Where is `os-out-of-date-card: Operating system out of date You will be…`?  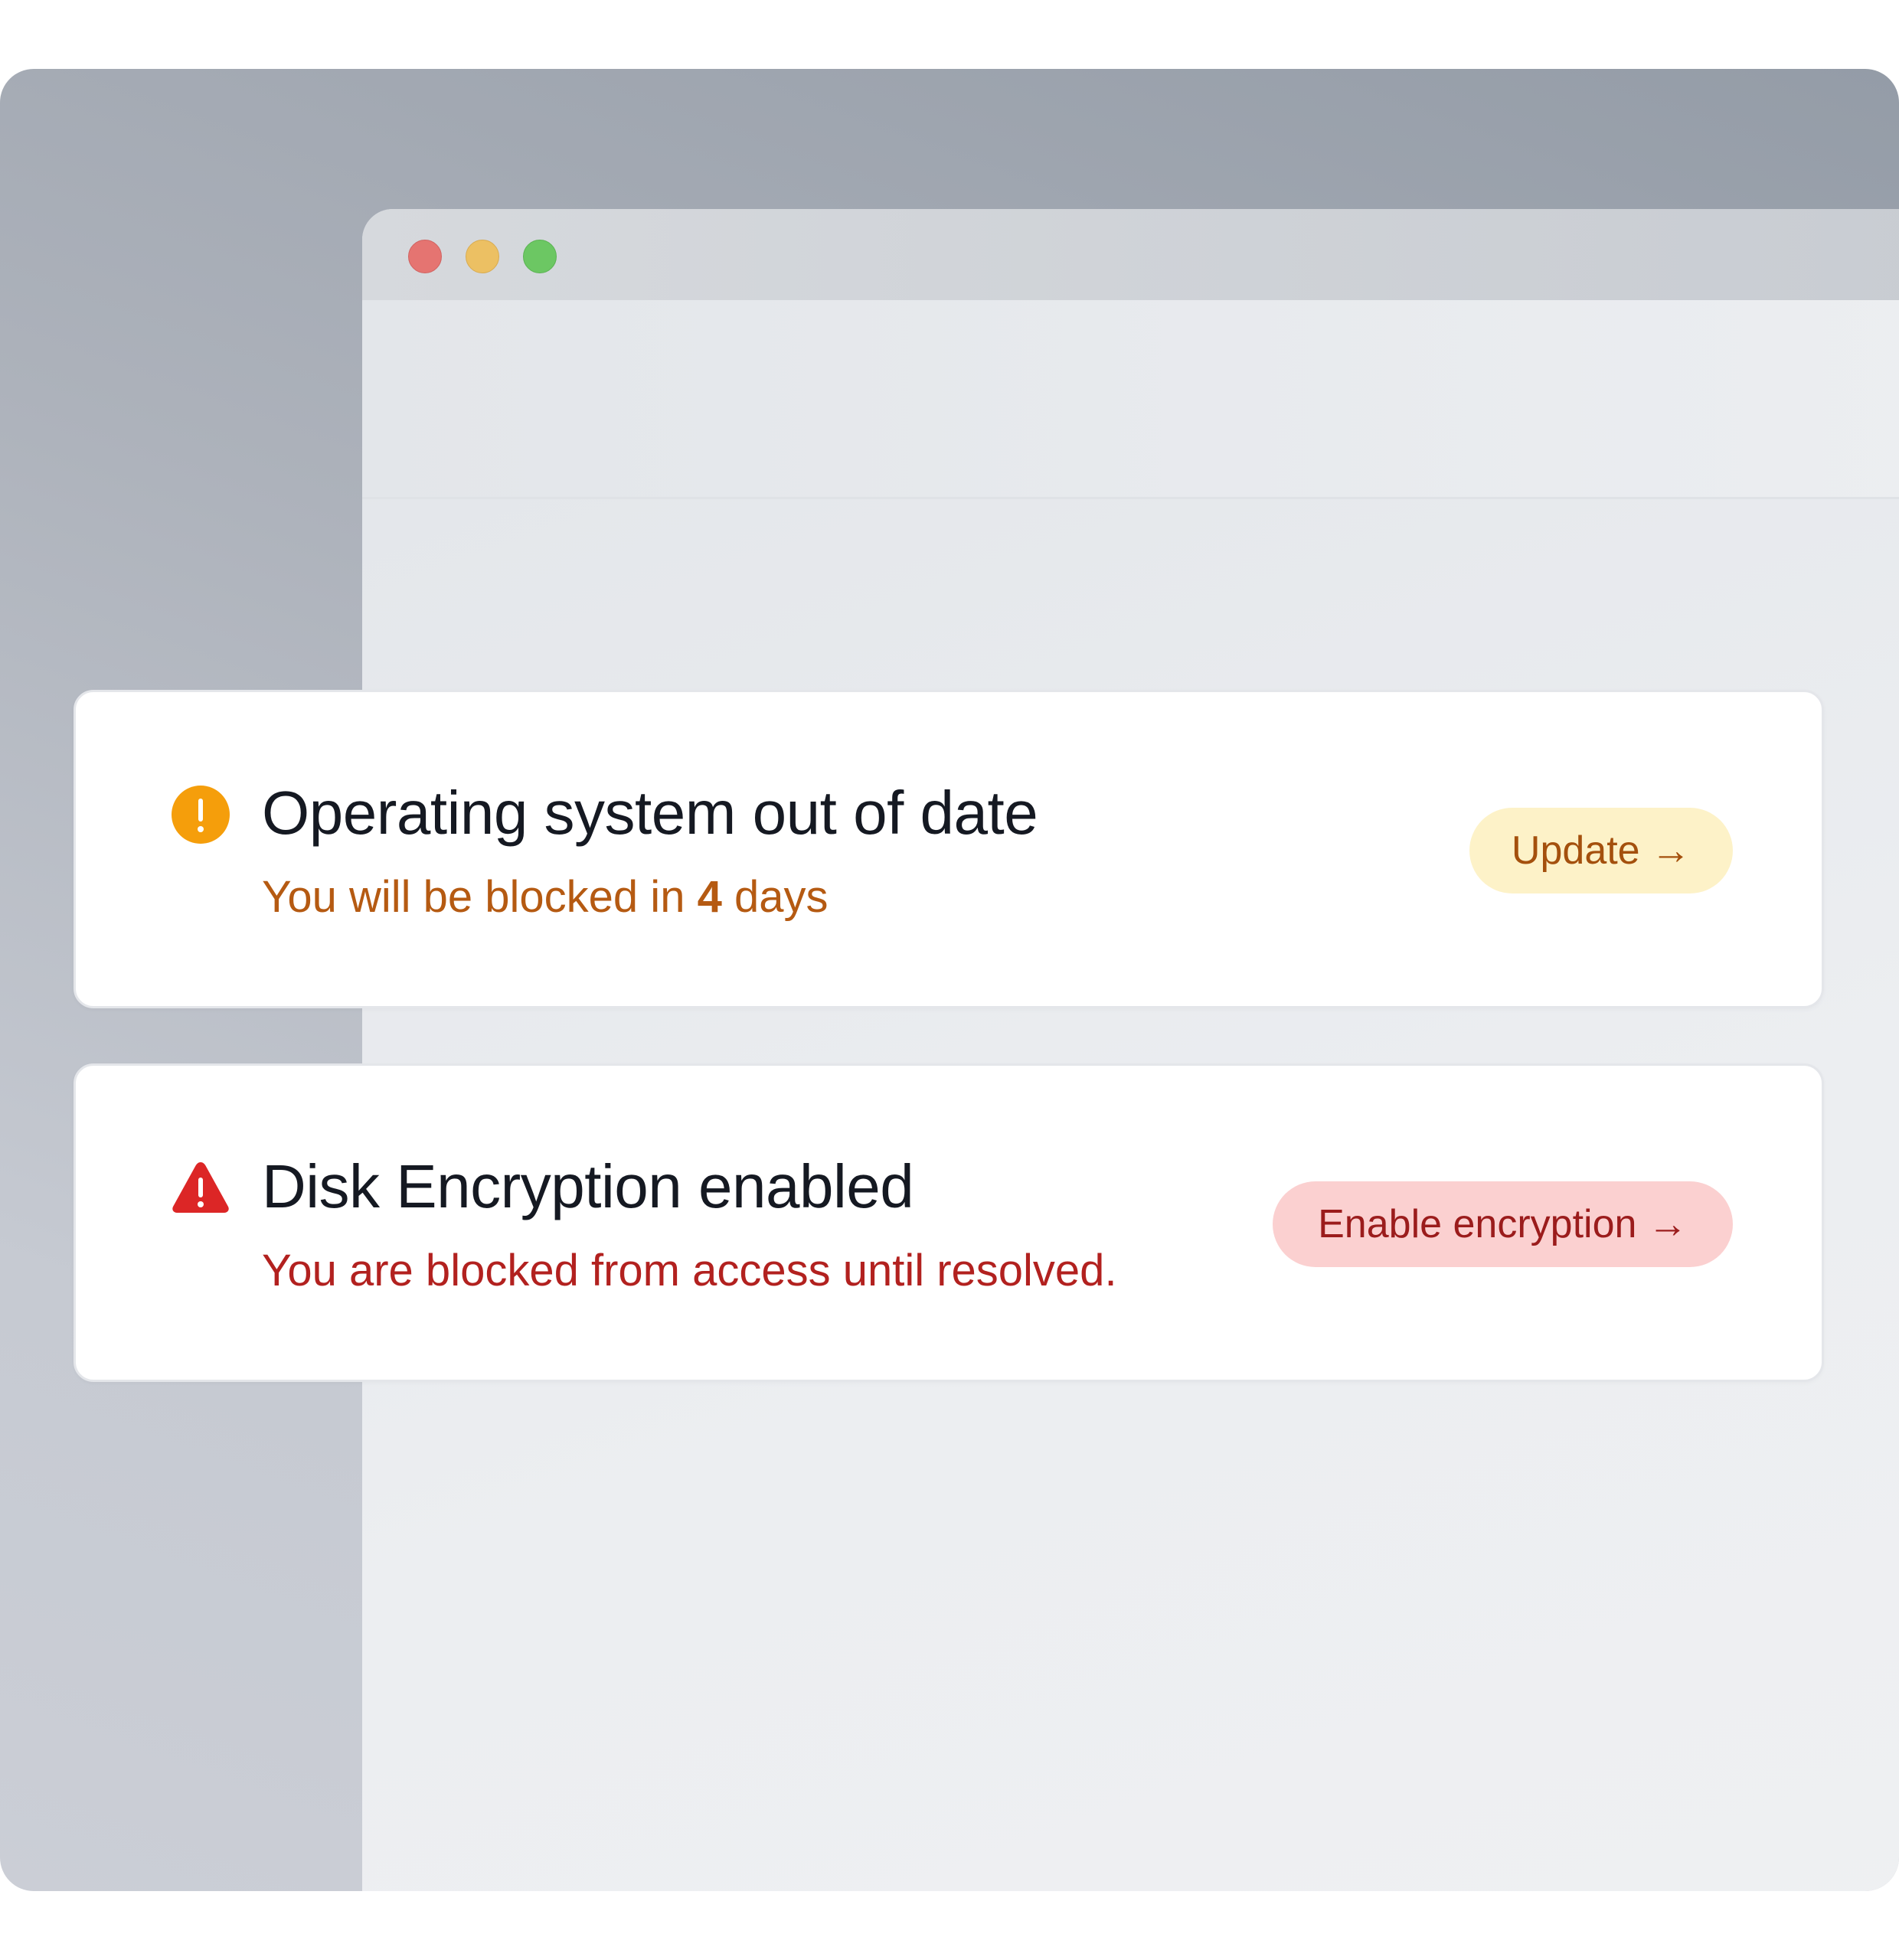
os-out-of-date-card: Operating system out of date You will be… is located at coordinates (949, 849).